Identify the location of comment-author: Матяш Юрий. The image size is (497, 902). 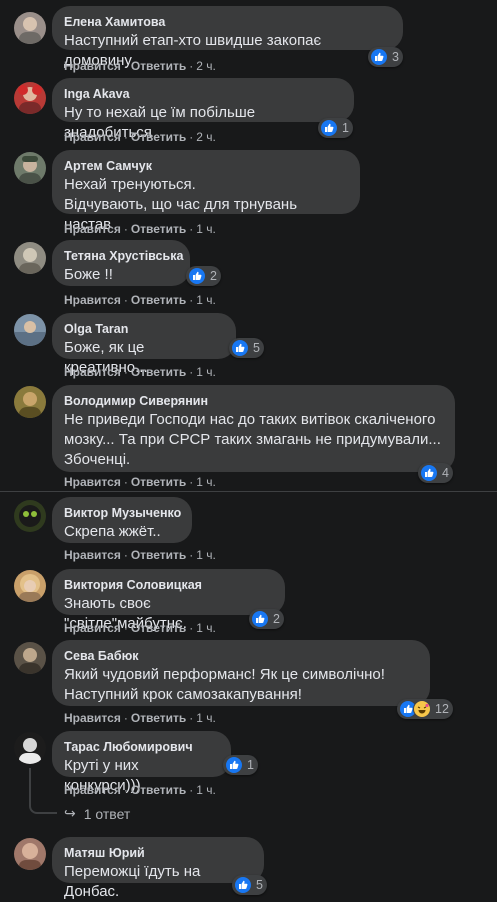
(158, 853).